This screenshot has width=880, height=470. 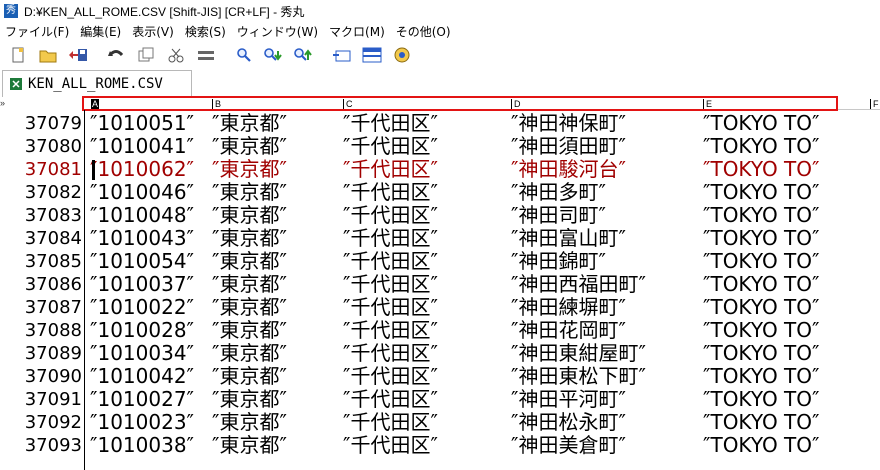 I want to click on jump-icon, so click(x=342, y=55).